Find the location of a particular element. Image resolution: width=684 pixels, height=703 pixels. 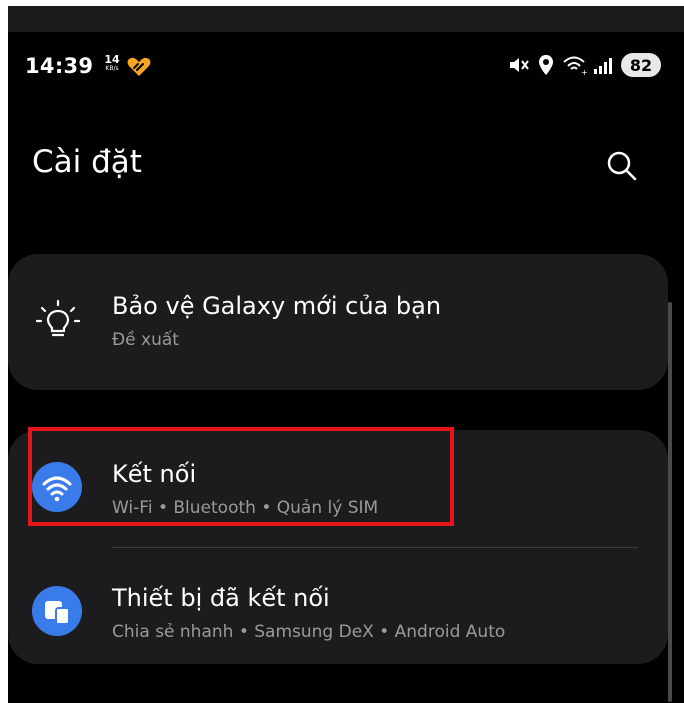

top-strip is located at coordinates (346, 19).